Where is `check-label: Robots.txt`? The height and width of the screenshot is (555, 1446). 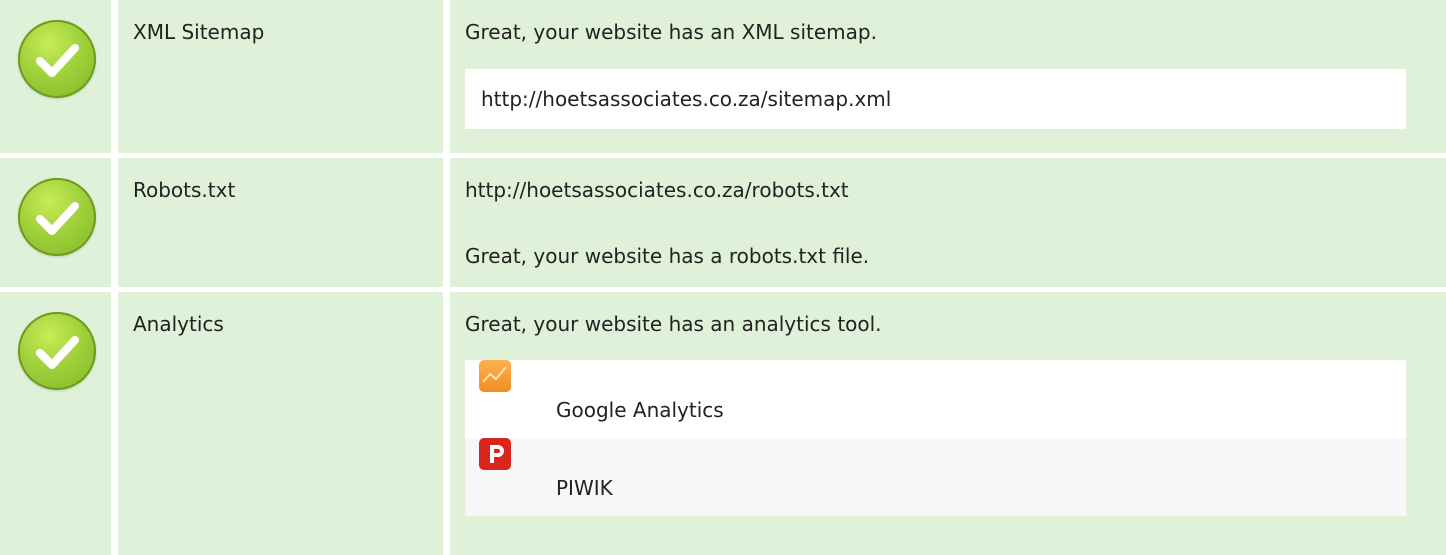 check-label: Robots.txt is located at coordinates (184, 190).